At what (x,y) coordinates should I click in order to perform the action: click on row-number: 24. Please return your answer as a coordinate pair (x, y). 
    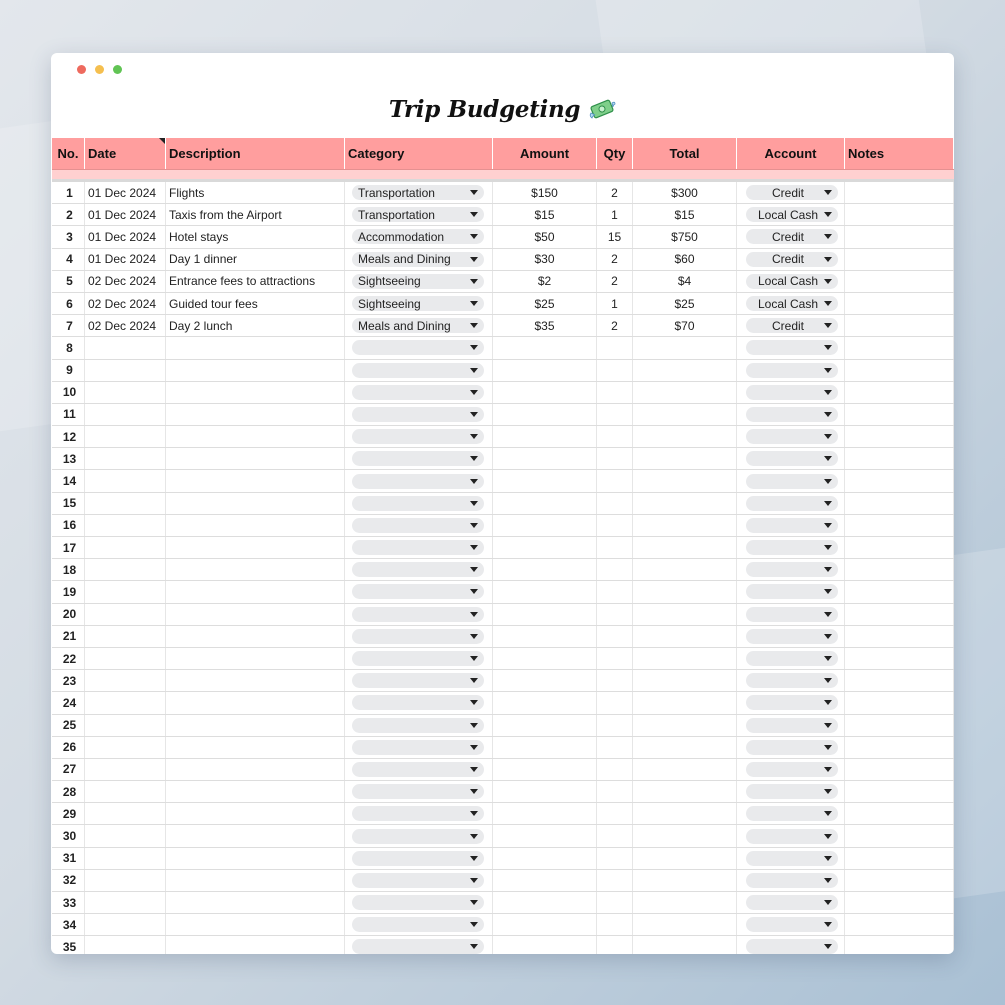
    Looking at the image, I should click on (68, 703).